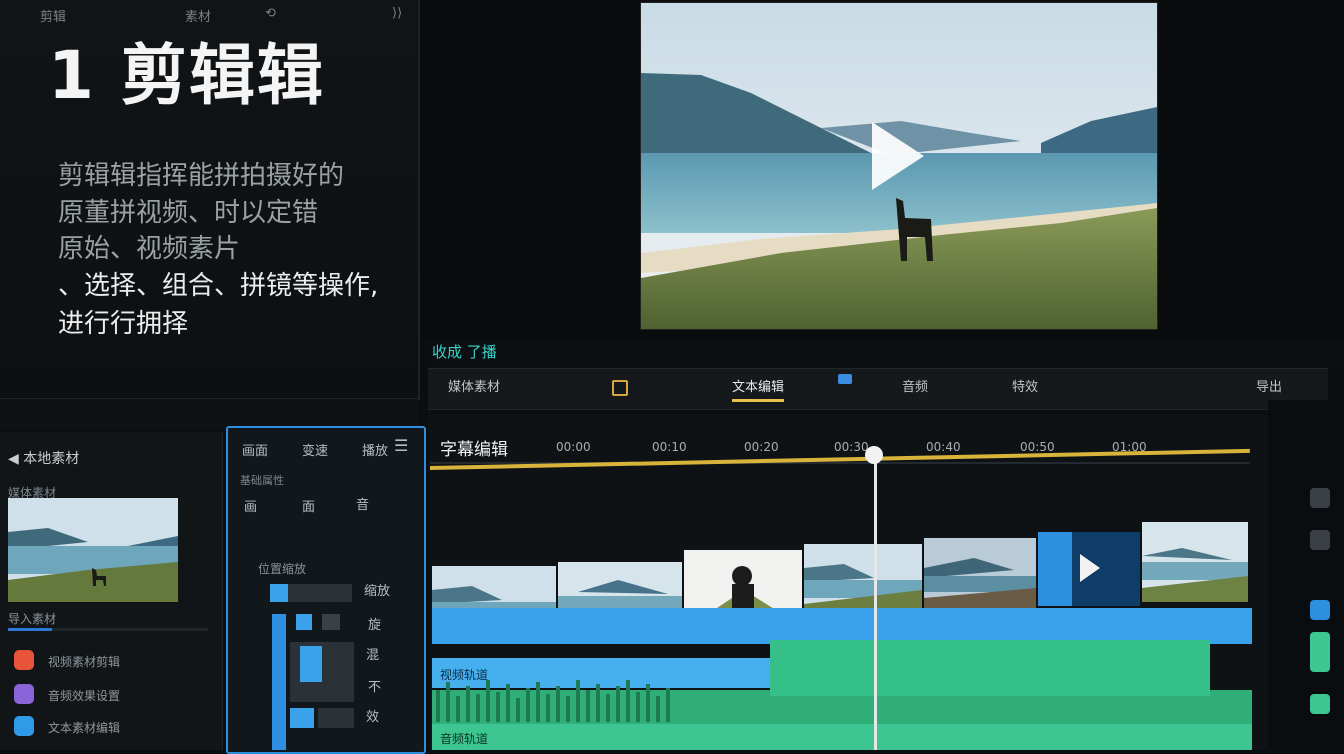 The width and height of the screenshot is (1344, 754). Describe the element at coordinates (363, 505) in the screenshot. I see `props-row-3: 音` at that location.